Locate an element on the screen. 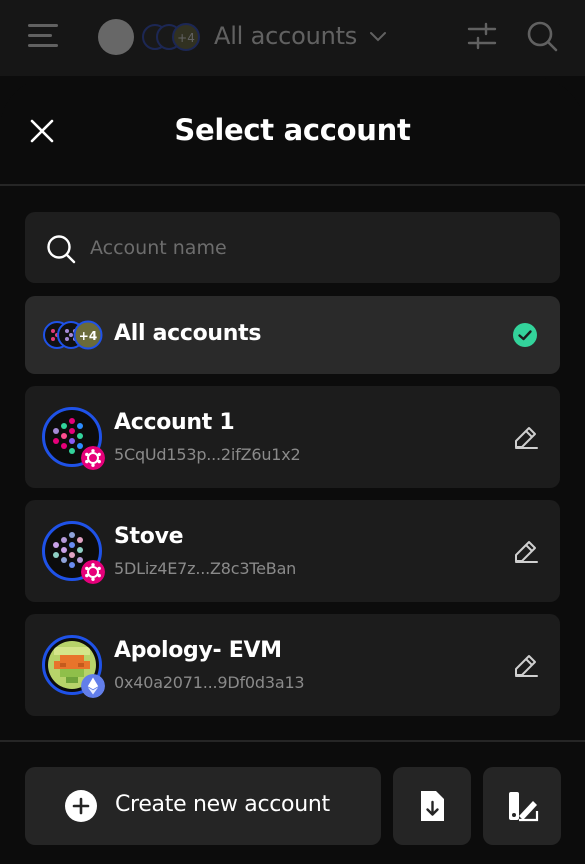 The image size is (585, 864). account-name: All accounts is located at coordinates (188, 333).